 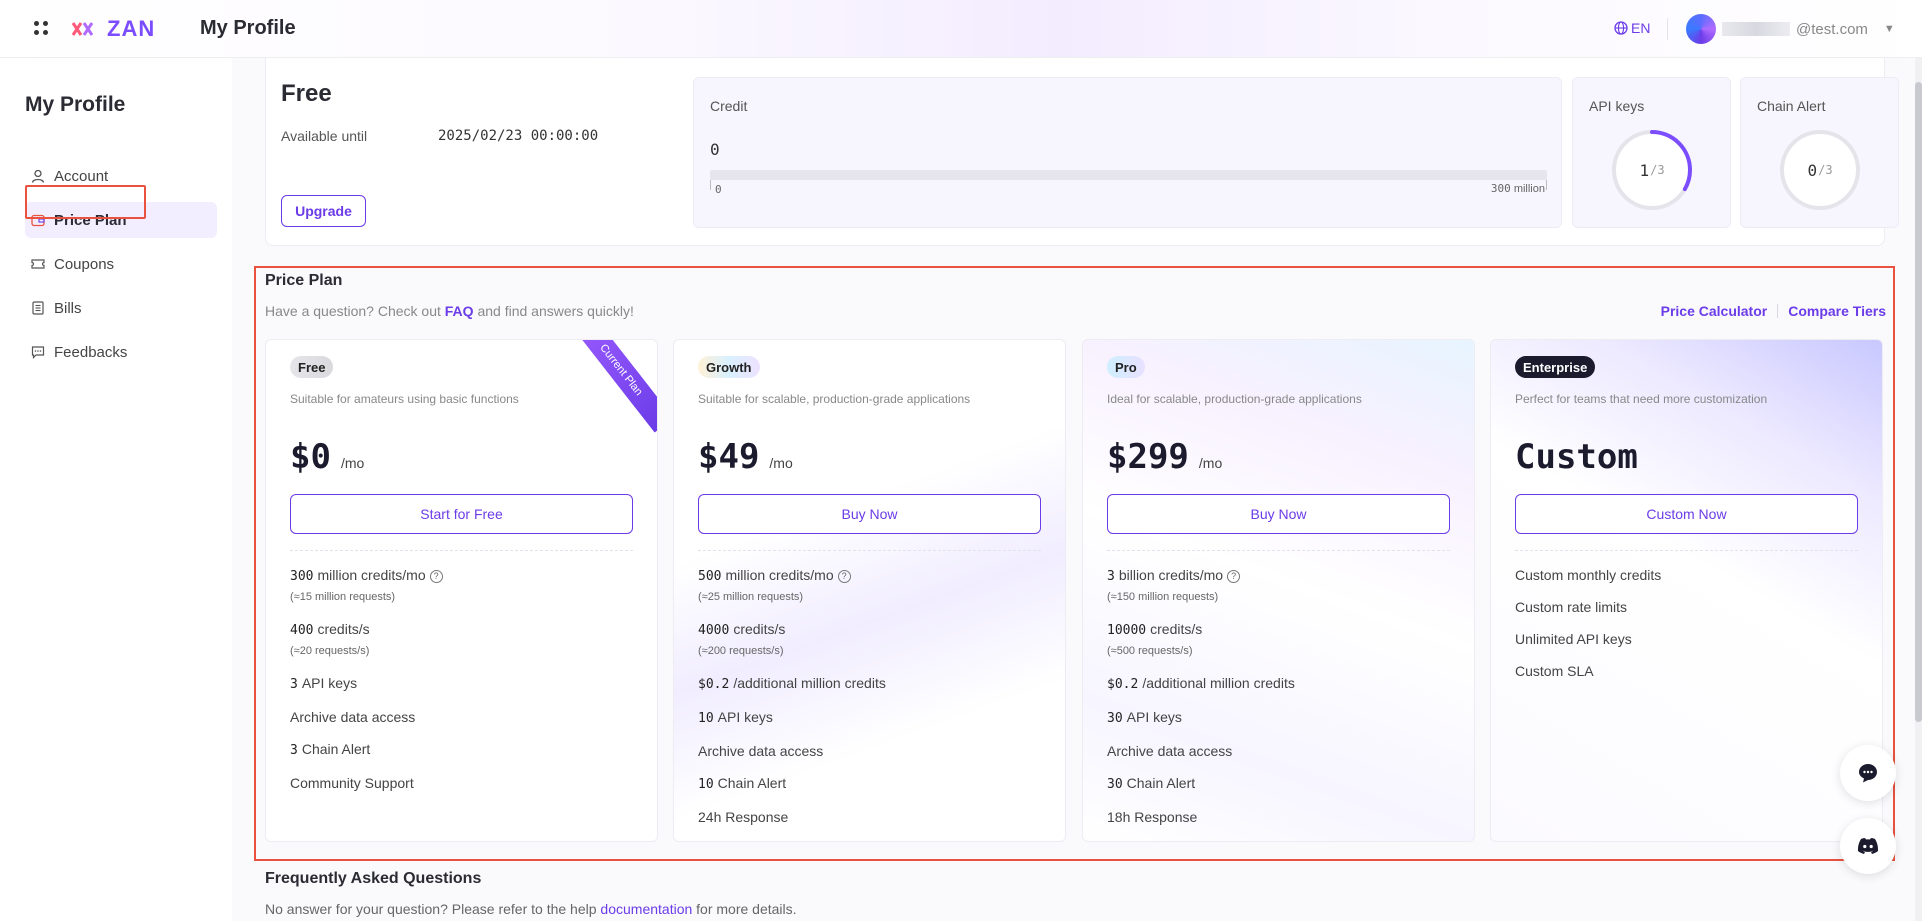 What do you see at coordinates (1812, 170) in the screenshot?
I see `chain-alert-used: 0` at bounding box center [1812, 170].